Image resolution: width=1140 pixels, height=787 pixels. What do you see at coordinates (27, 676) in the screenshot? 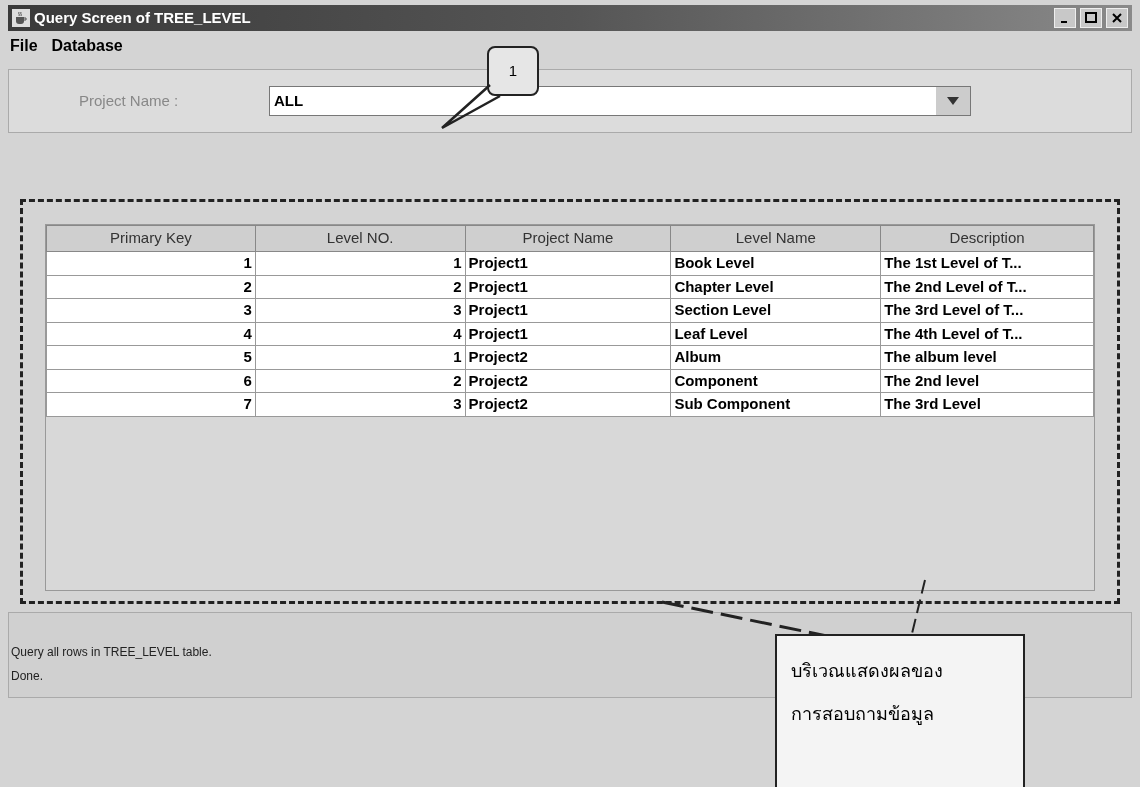
I see `status-text: Done.` at bounding box center [27, 676].